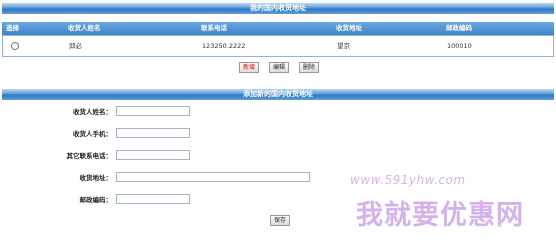 The height and width of the screenshot is (240, 556). Describe the element at coordinates (279, 67) in the screenshot. I see `edit-button: 编辑` at that location.